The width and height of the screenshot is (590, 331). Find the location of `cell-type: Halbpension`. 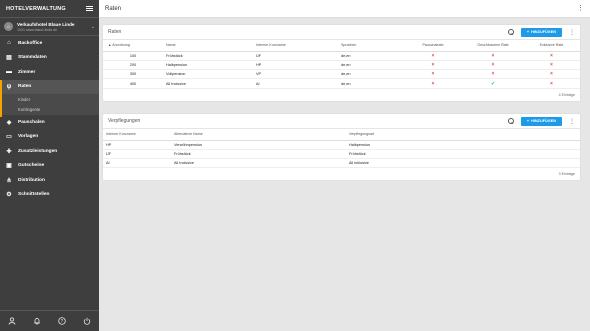

cell-type: Halbpension is located at coordinates (463, 145).